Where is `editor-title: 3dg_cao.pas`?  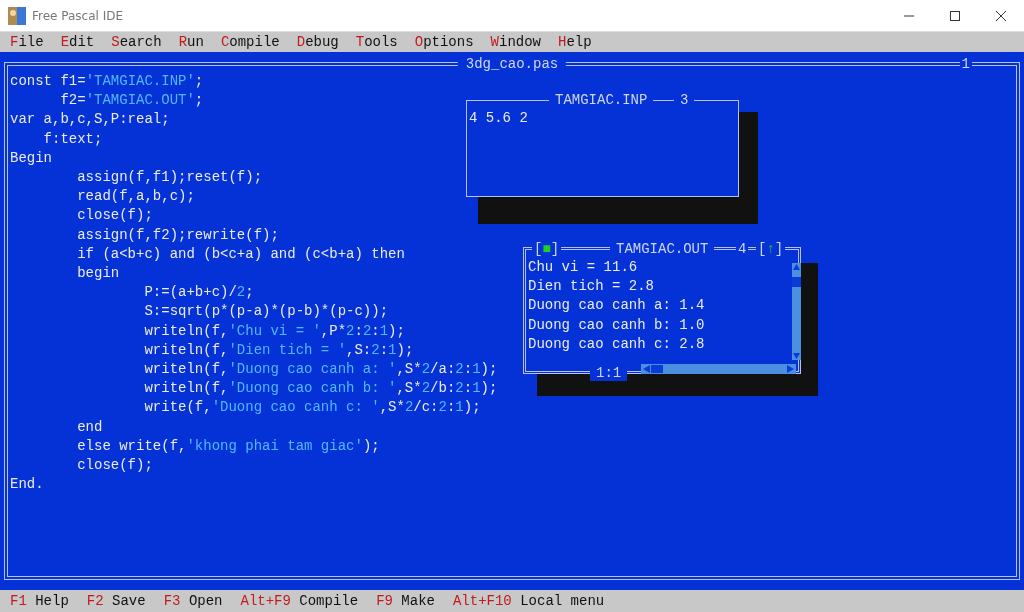 editor-title: 3dg_cao.pas is located at coordinates (512, 64).